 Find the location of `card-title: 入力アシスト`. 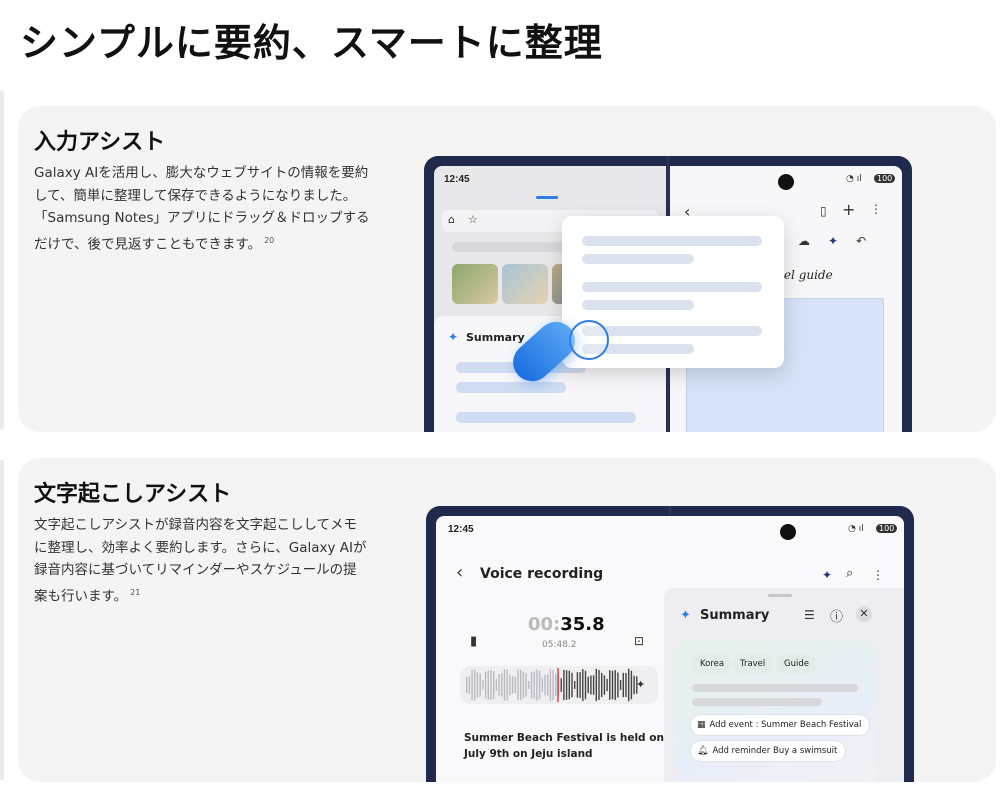

card-title: 入力アシスト is located at coordinates (100, 142).